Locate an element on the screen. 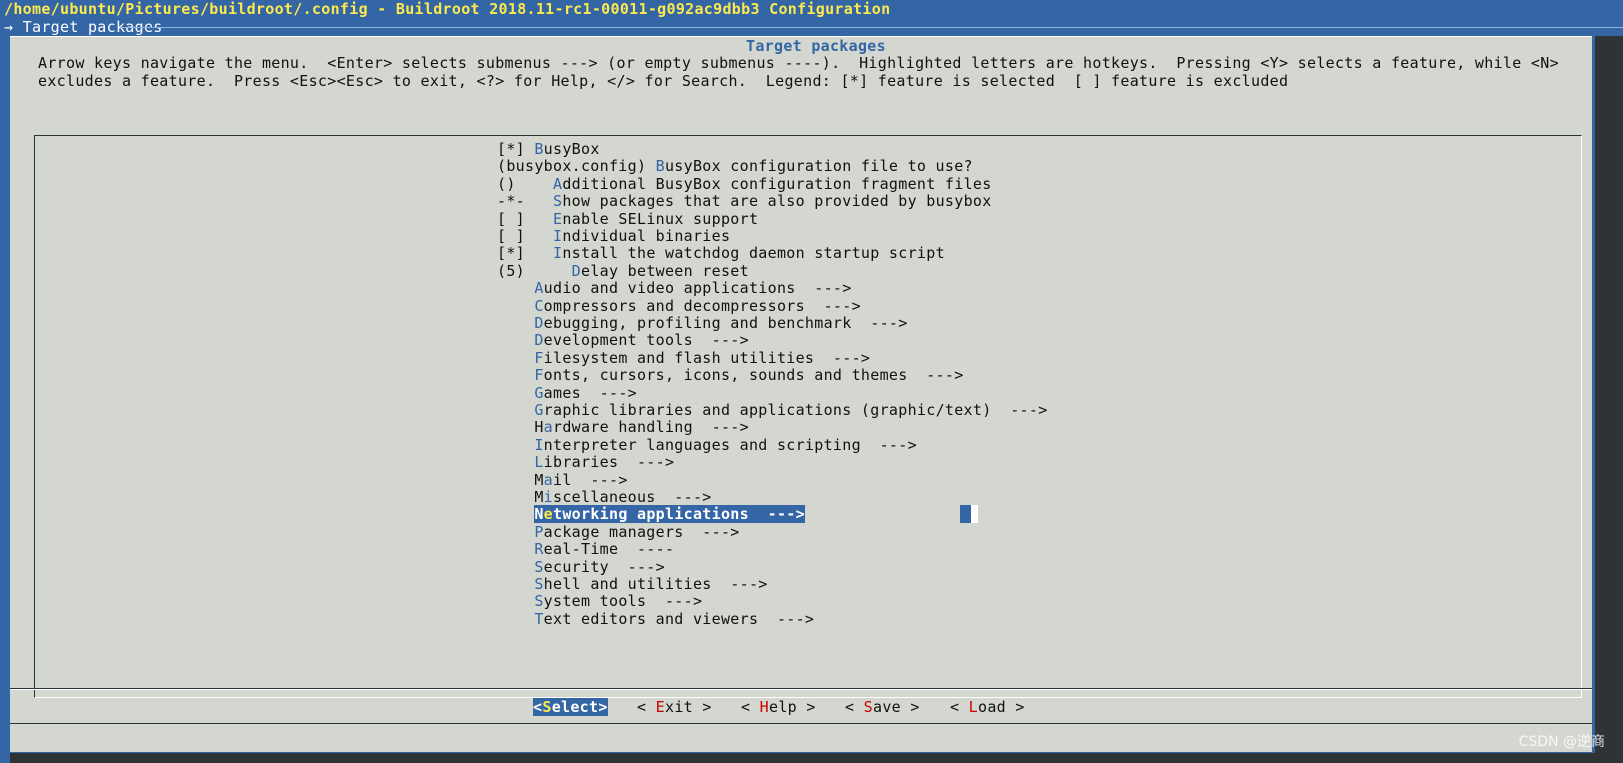 This screenshot has width=1623, height=763. menu-item: Filesystem and flash utilities ---> is located at coordinates (683, 358).